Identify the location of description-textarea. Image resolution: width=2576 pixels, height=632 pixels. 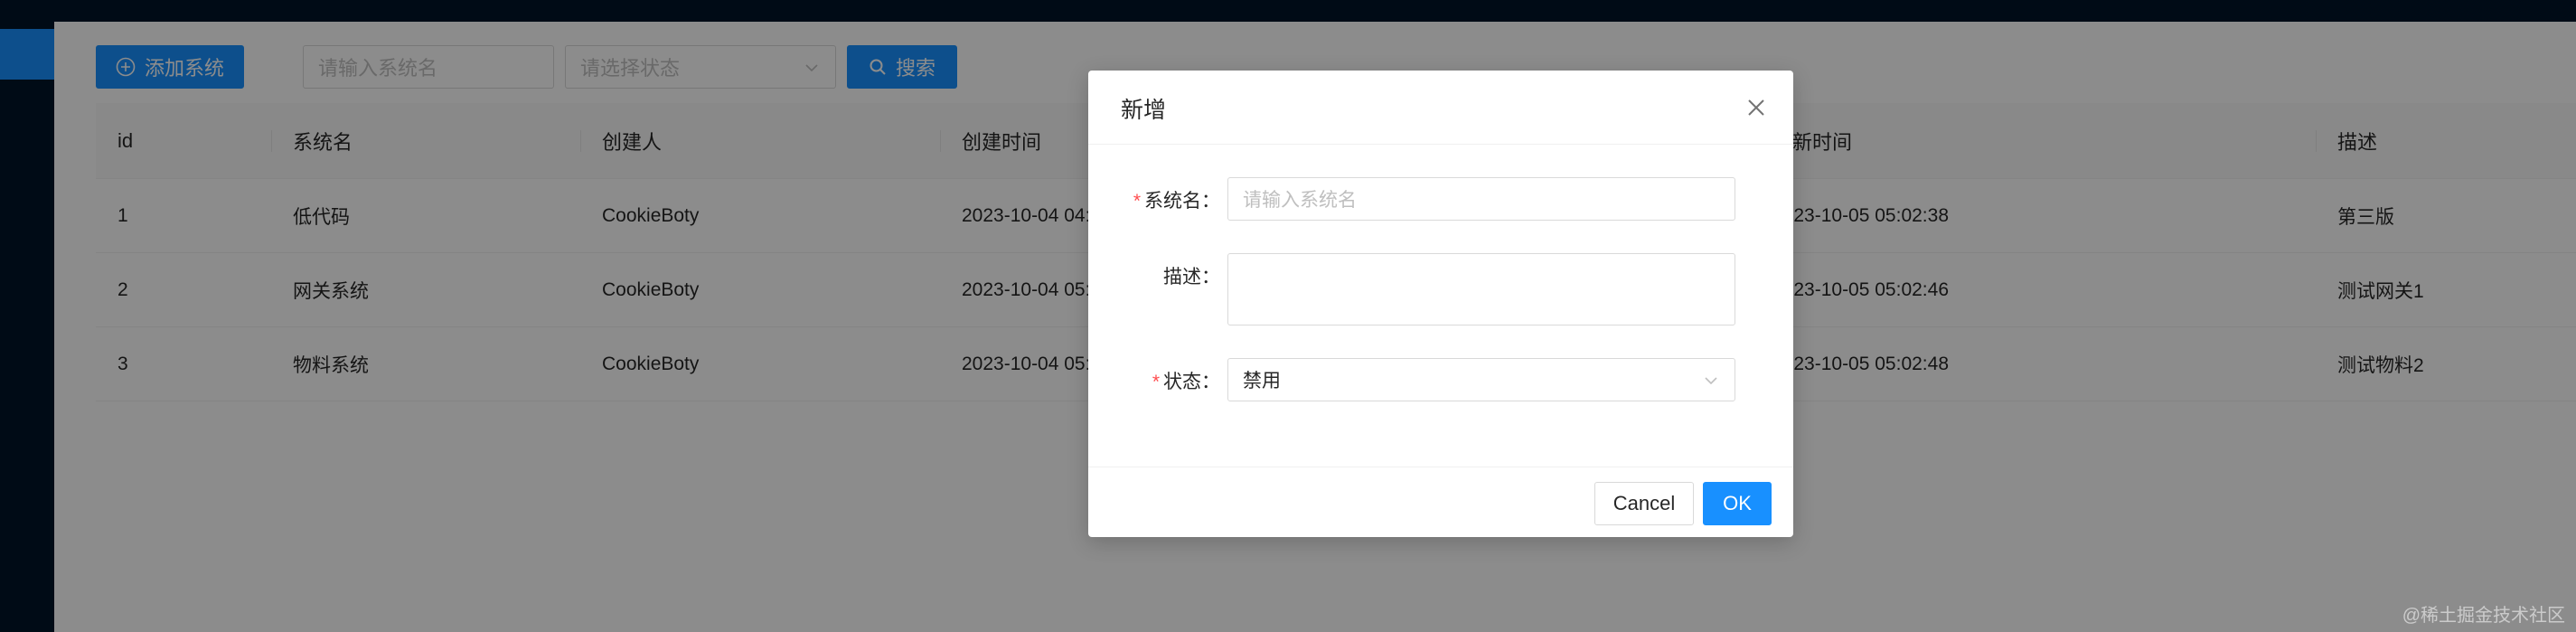
(1481, 289).